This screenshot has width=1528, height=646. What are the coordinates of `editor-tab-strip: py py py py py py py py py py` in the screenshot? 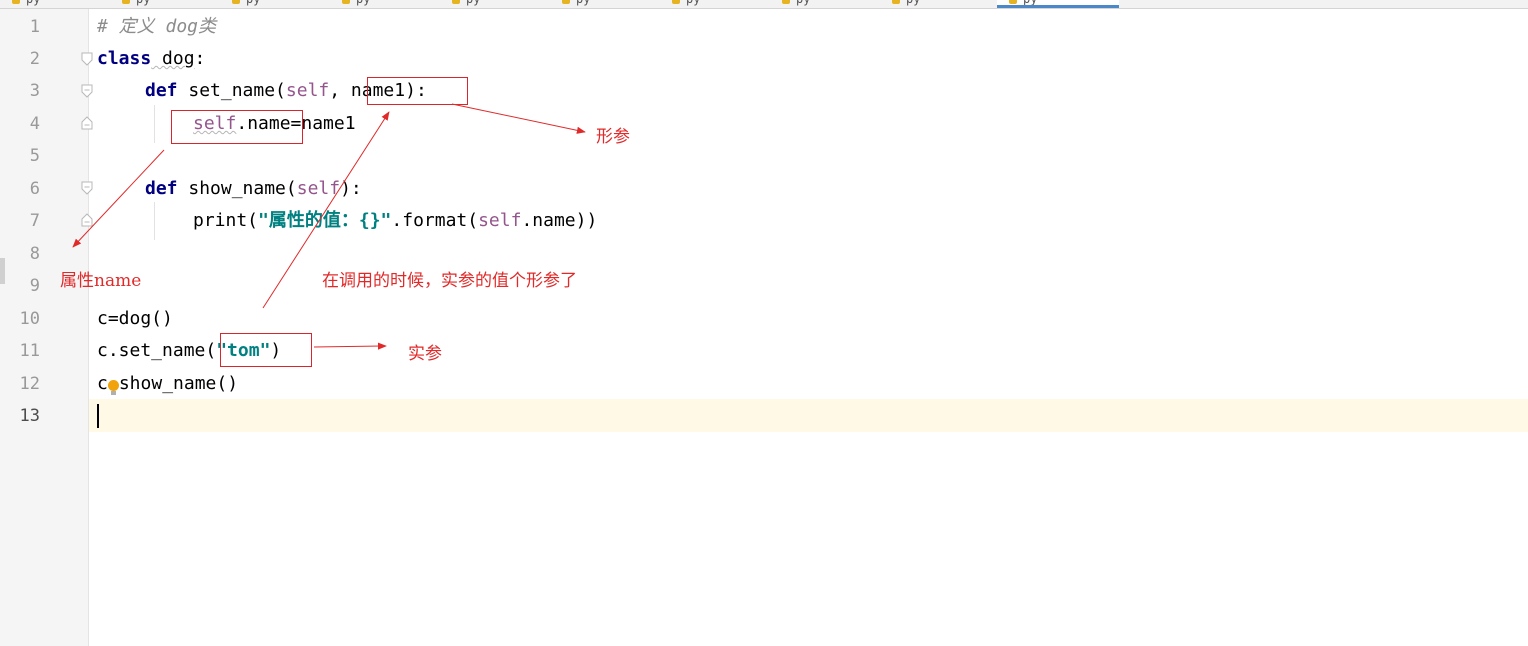 It's located at (764, 4).